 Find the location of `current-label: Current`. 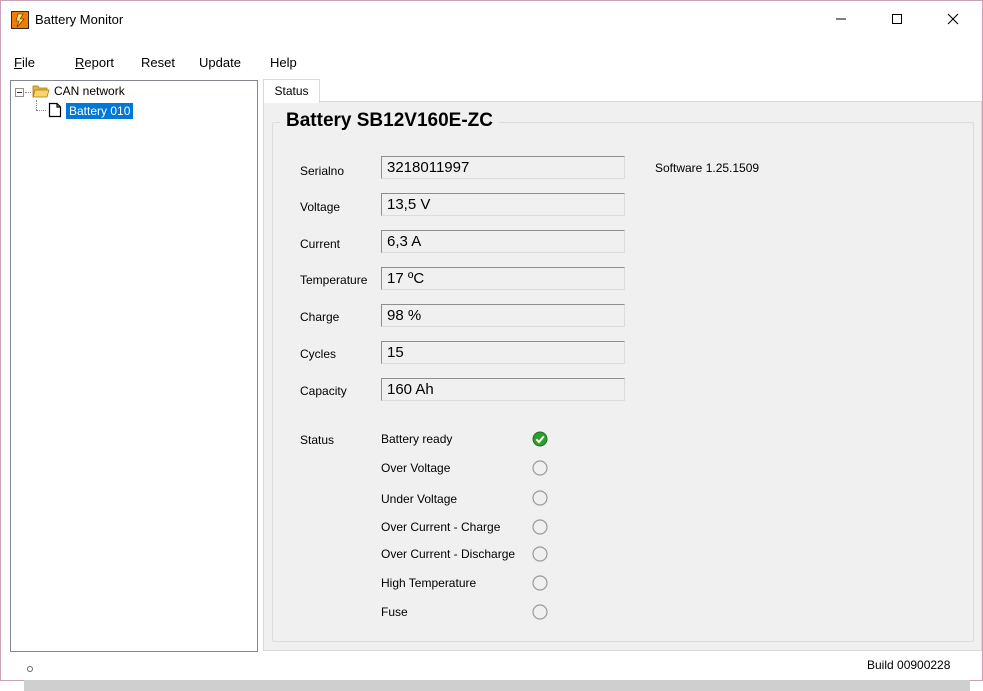

current-label: Current is located at coordinates (320, 244).